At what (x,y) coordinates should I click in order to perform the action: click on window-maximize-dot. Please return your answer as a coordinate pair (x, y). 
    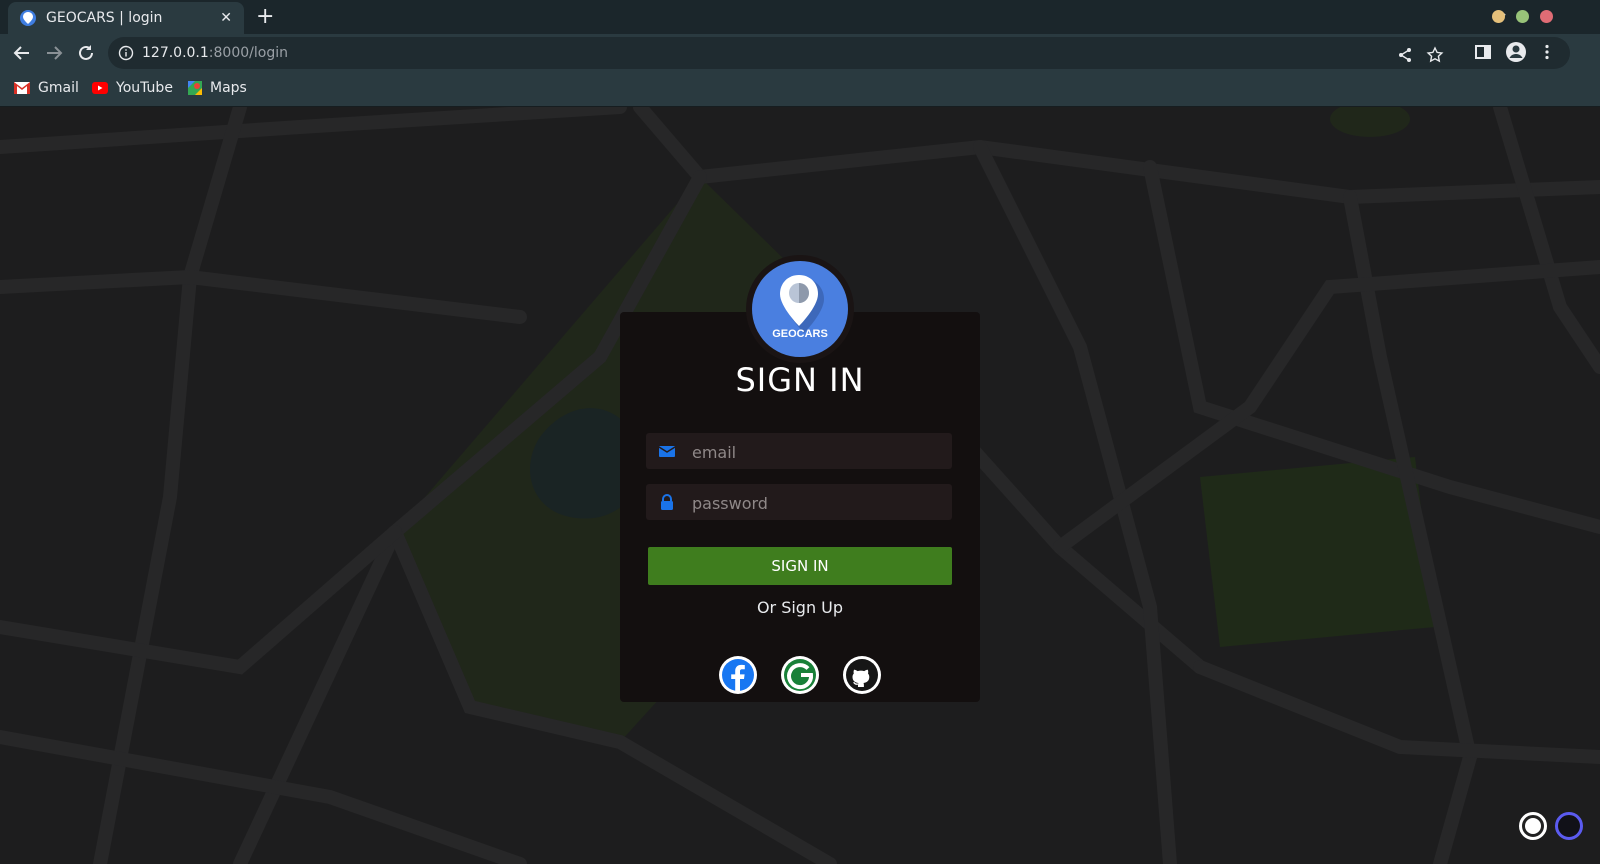
    Looking at the image, I should click on (1522, 16).